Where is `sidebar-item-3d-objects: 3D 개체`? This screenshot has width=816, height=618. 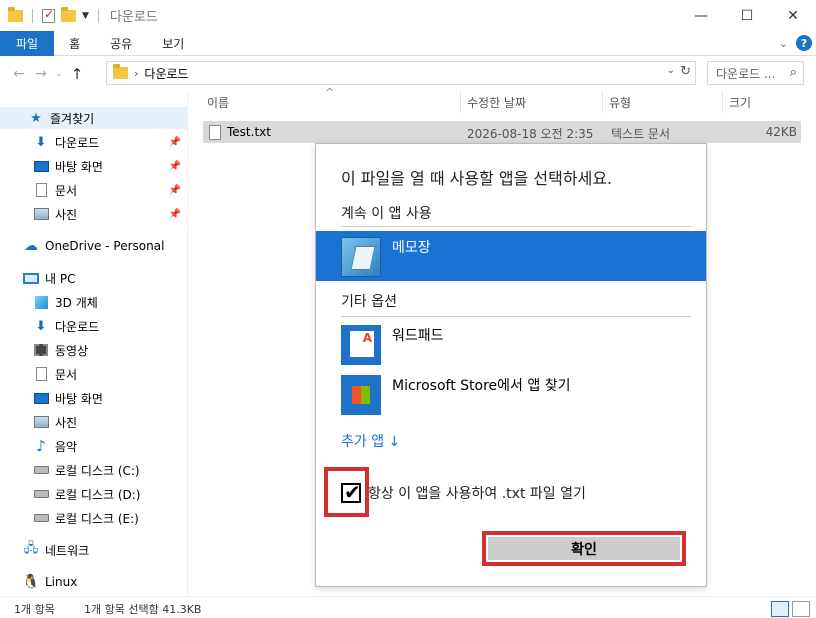
sidebar-item-3d-objects: 3D 개체 is located at coordinates (93, 302).